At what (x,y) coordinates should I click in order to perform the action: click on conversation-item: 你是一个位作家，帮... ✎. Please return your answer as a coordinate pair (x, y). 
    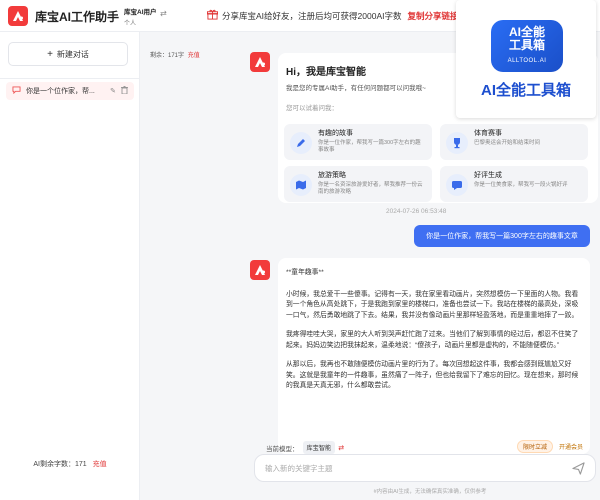
    Looking at the image, I should click on (70, 91).